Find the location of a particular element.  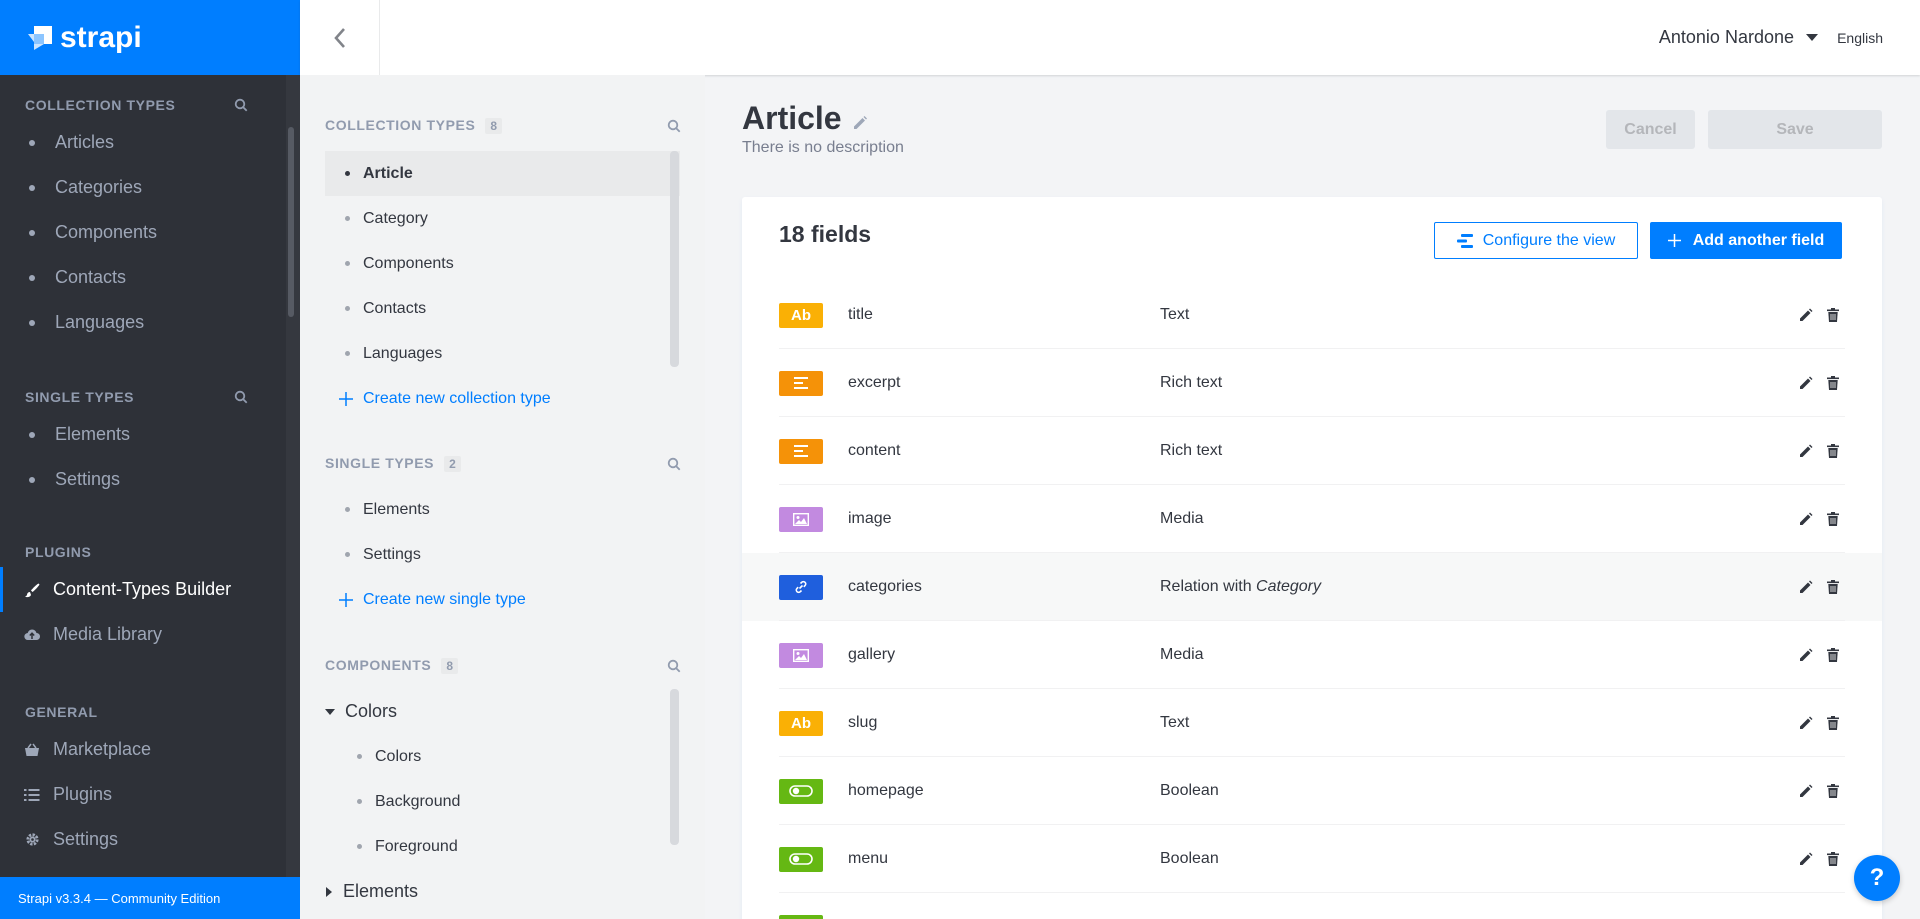

field-row-categories: categories Relation with Category is located at coordinates (1312, 587).